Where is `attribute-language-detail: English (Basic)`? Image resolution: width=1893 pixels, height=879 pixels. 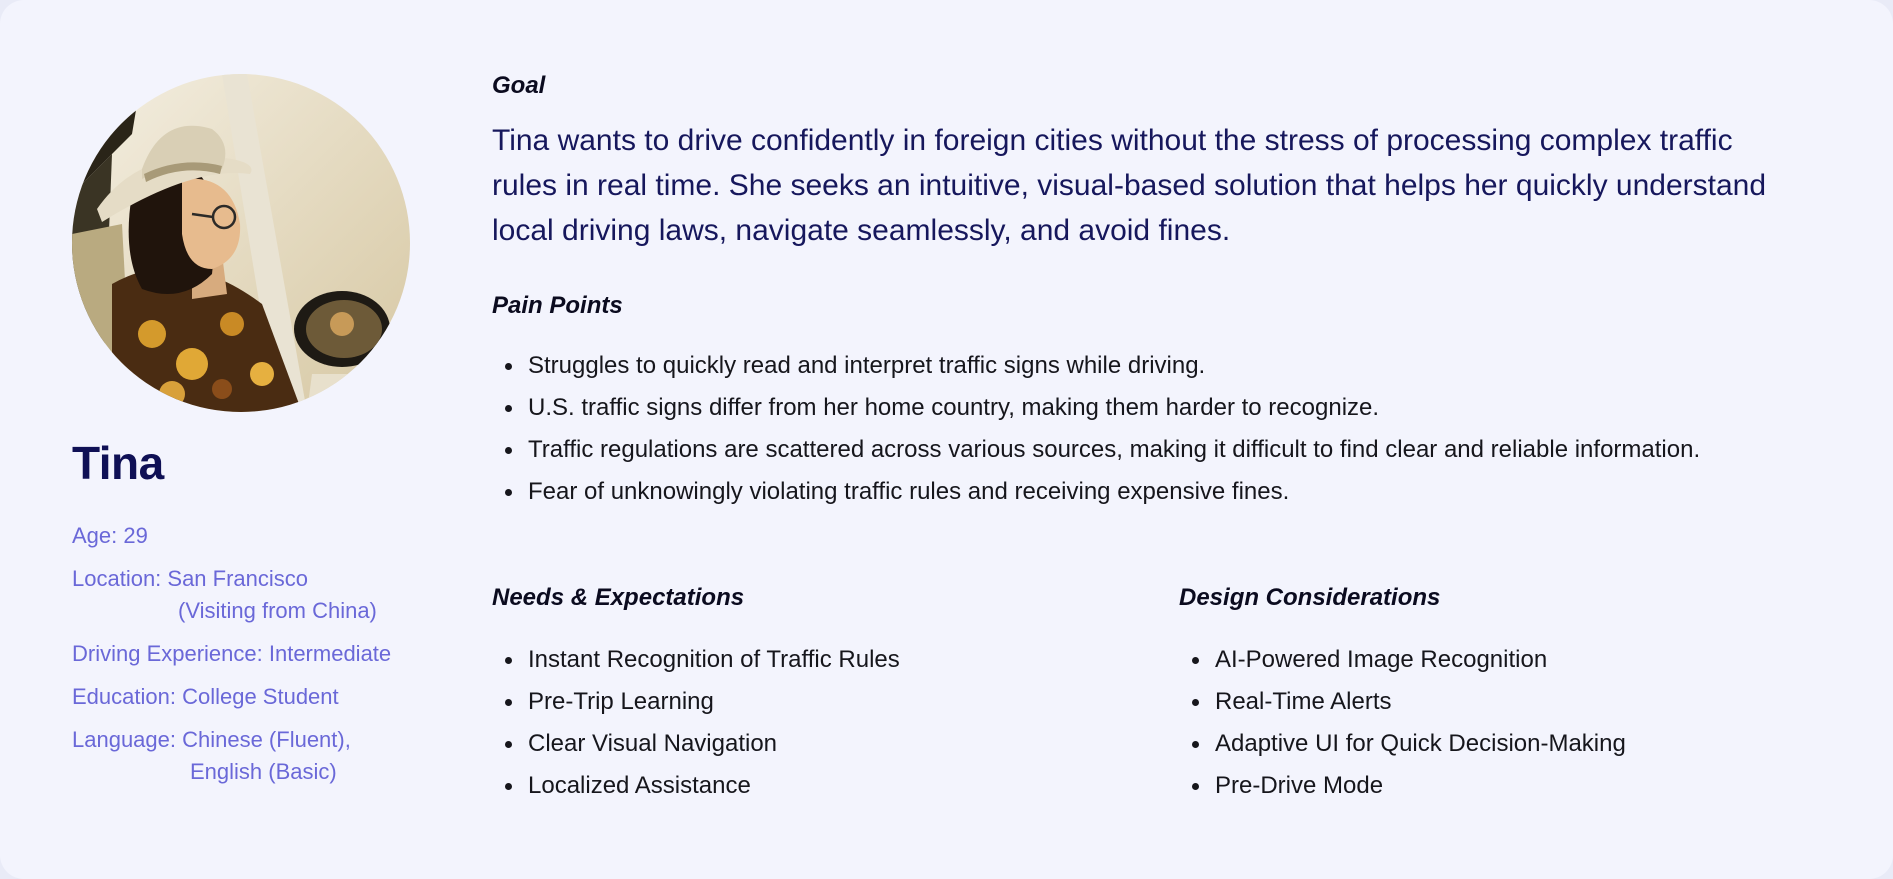
attribute-language-detail: English (Basic) is located at coordinates (263, 771).